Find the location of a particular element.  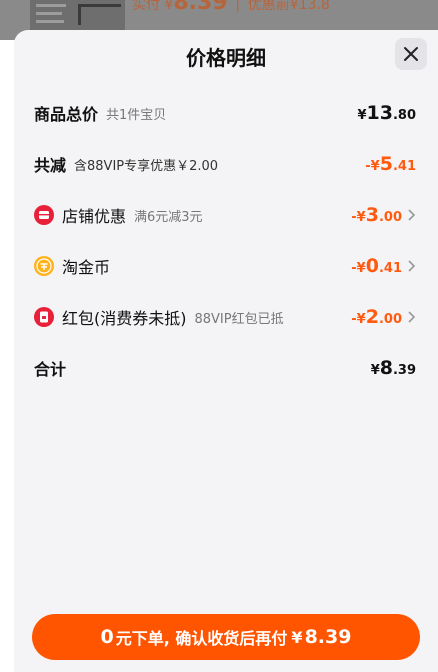

background-price: 8.39 is located at coordinates (200, 7).